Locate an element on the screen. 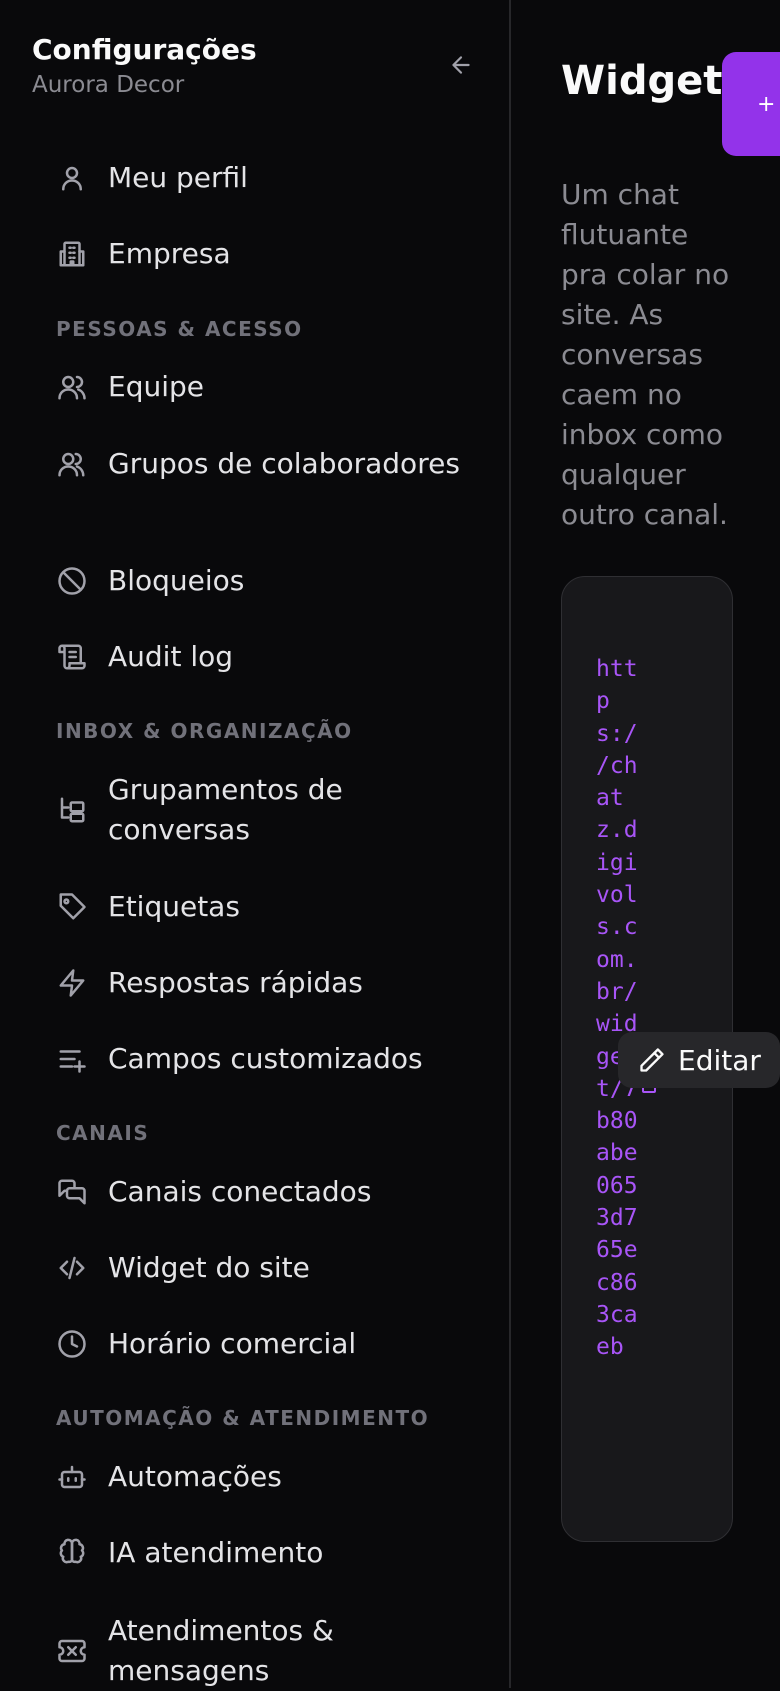 The width and height of the screenshot is (780, 1691). sidebar-item-etiquetas: Etiquetas is located at coordinates (271, 907).